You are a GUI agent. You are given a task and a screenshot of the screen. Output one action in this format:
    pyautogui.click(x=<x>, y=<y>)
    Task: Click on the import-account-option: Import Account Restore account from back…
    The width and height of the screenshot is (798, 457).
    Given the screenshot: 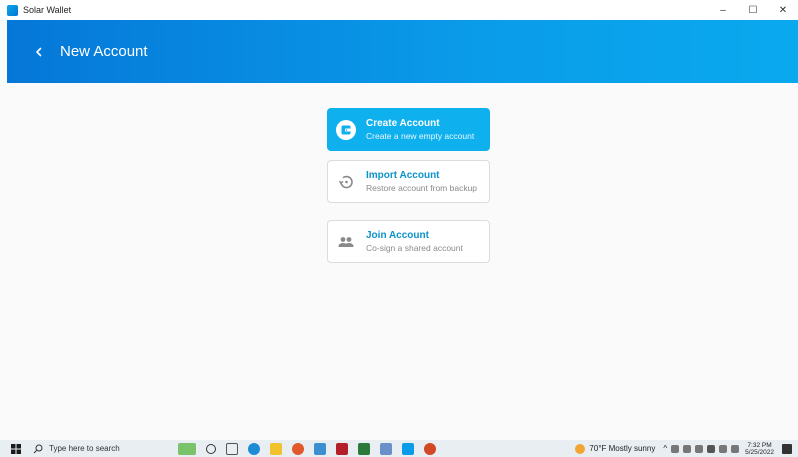 What is the action you would take?
    pyautogui.click(x=408, y=181)
    